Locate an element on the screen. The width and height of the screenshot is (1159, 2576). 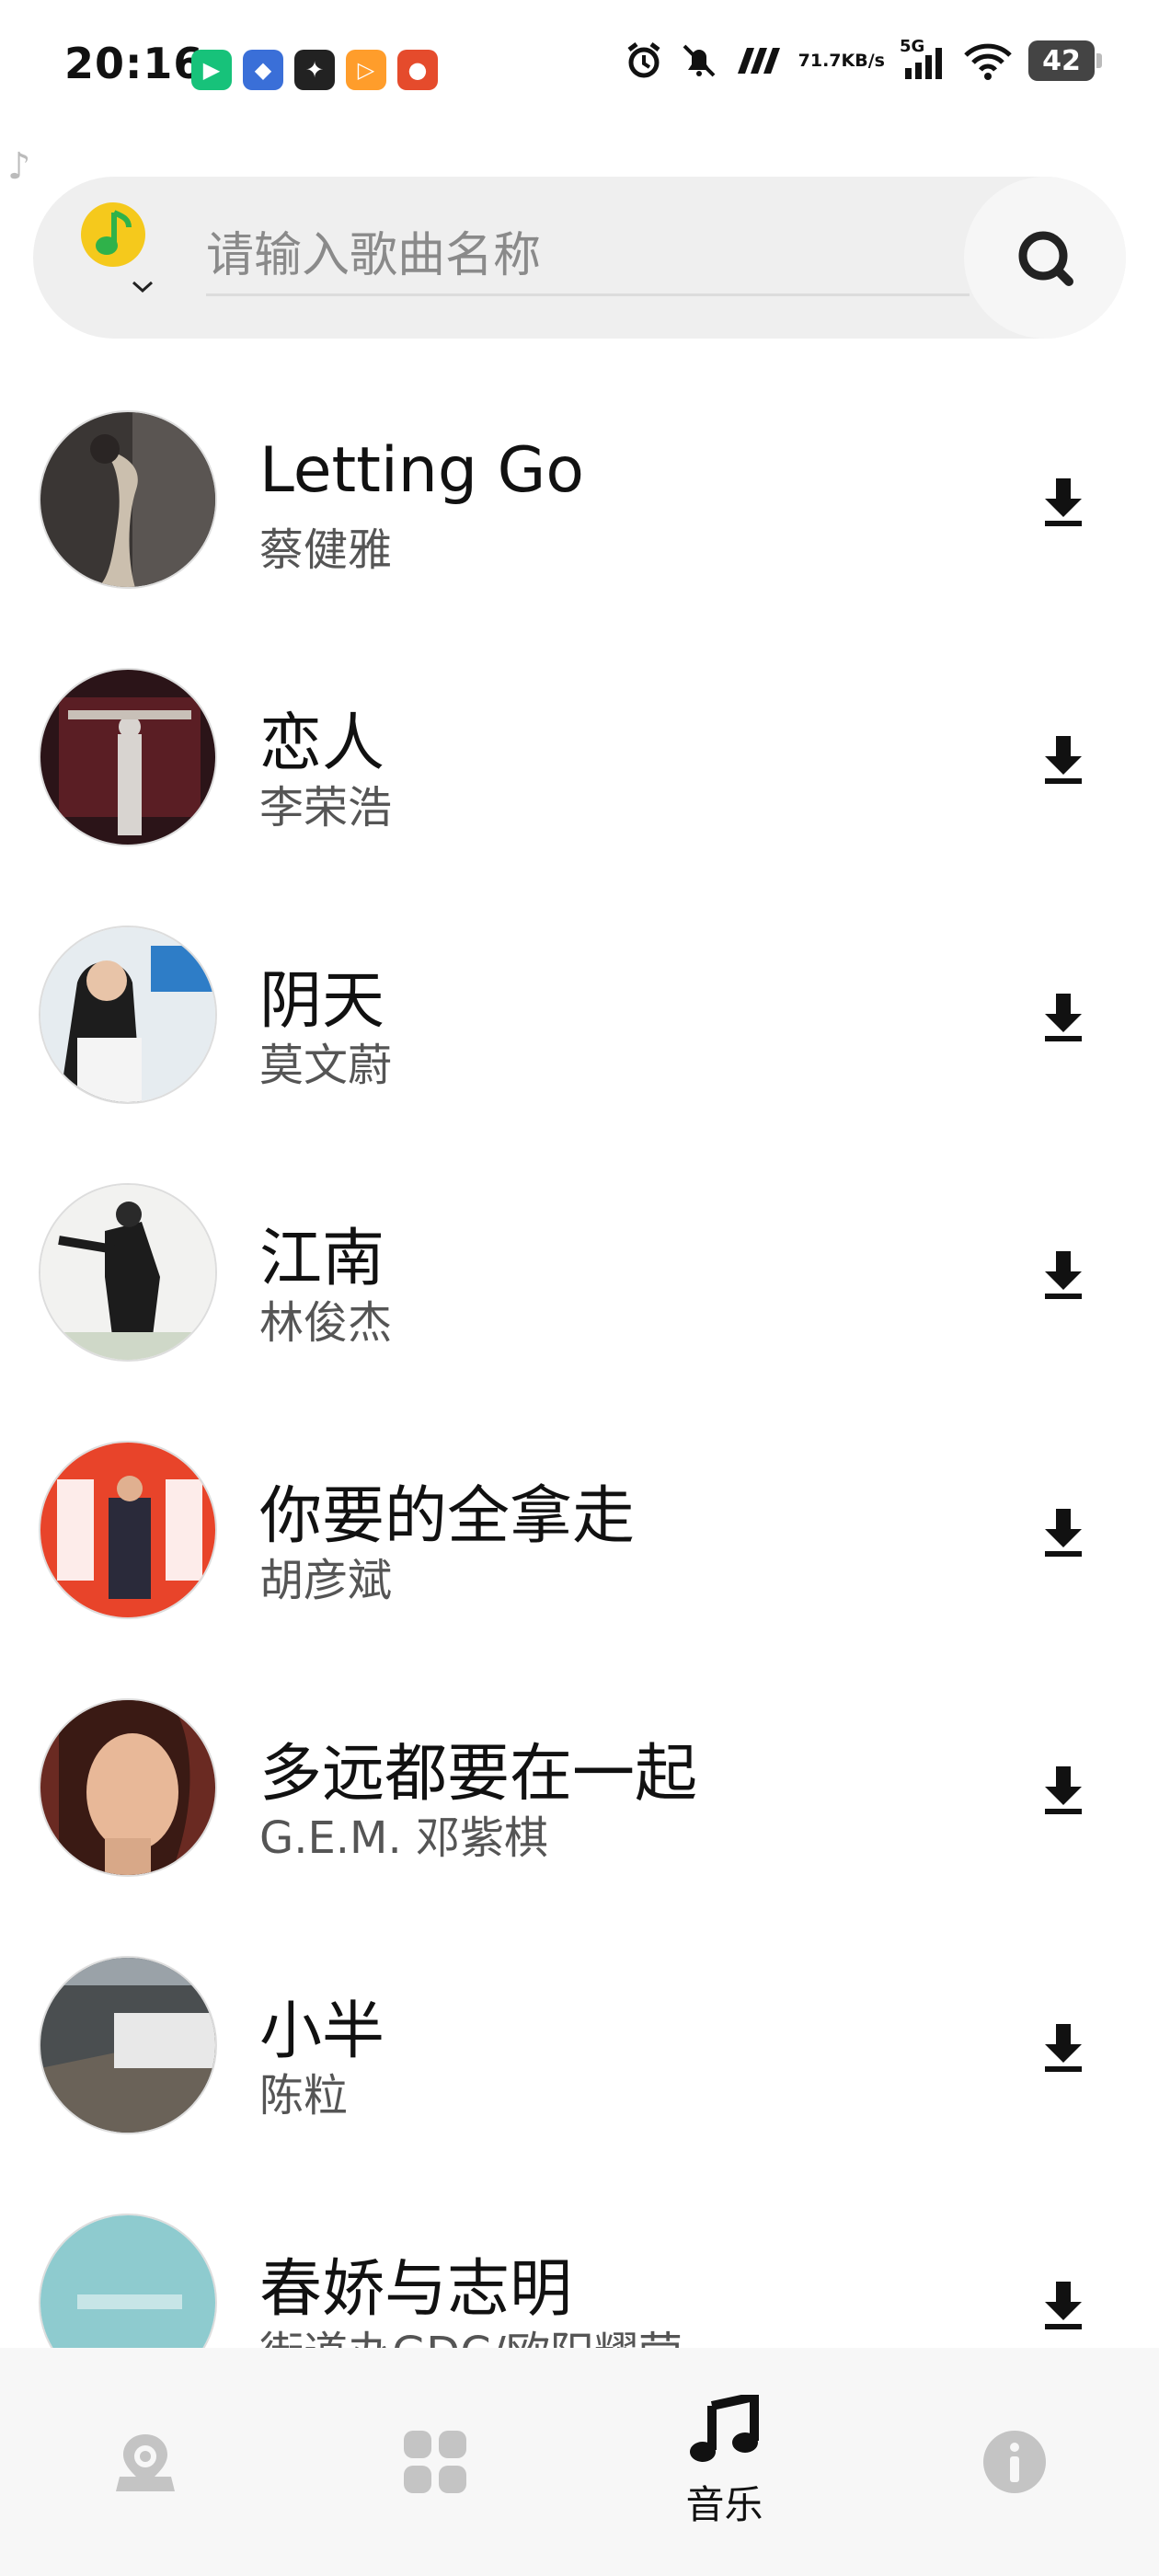
search-bar is located at coordinates (579, 258).